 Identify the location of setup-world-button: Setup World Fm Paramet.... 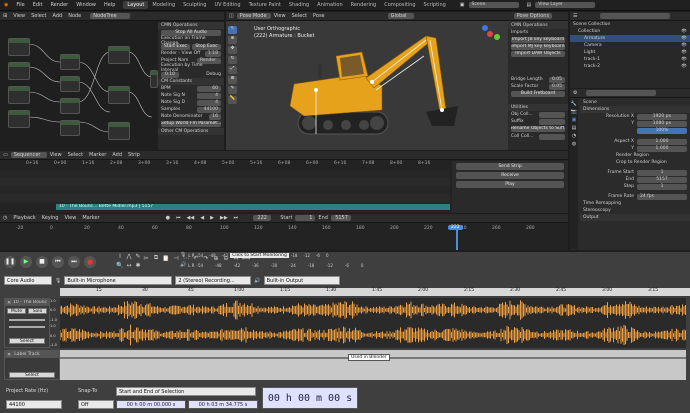
(191, 124).